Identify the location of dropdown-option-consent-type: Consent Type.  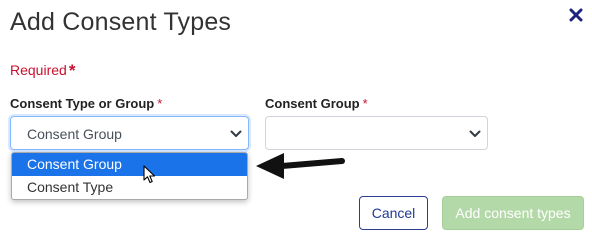
(129, 187).